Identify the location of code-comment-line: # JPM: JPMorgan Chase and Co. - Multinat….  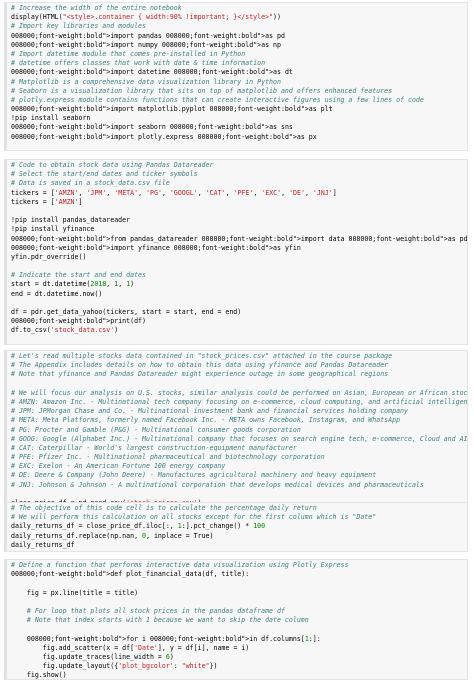
(209, 411).